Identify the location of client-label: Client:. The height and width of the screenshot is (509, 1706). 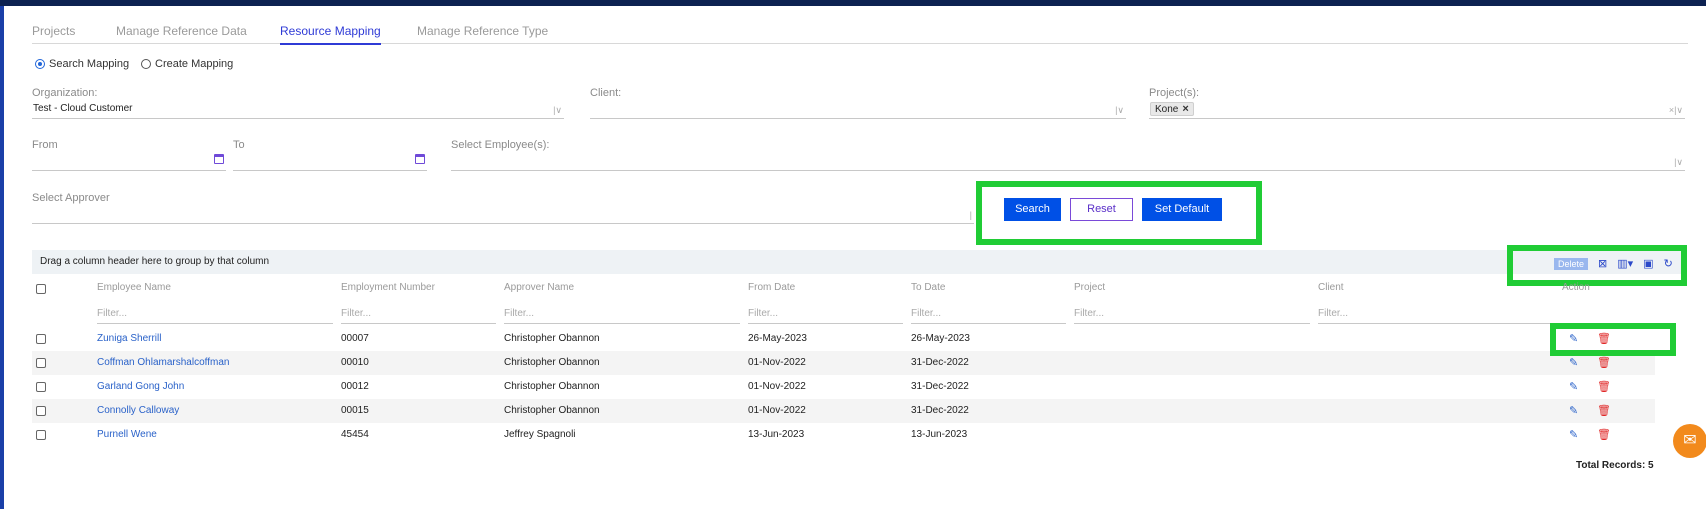
(606, 93).